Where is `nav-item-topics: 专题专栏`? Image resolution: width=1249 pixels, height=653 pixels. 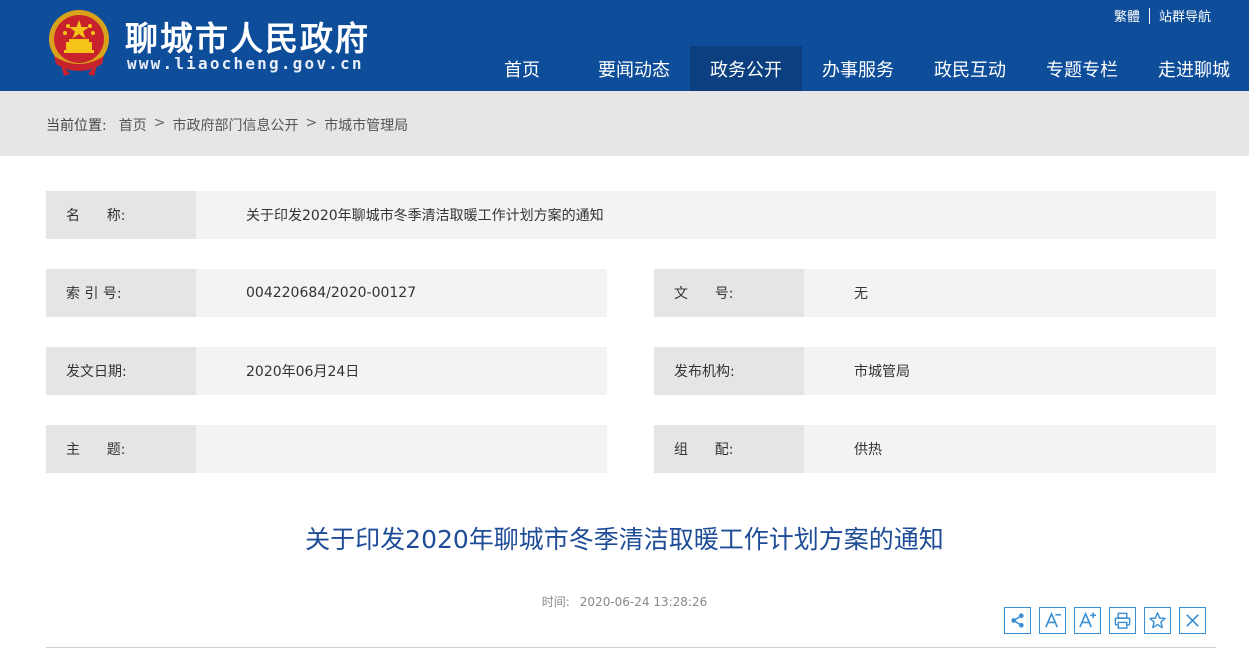 nav-item-topics: 专题专栏 is located at coordinates (1082, 68).